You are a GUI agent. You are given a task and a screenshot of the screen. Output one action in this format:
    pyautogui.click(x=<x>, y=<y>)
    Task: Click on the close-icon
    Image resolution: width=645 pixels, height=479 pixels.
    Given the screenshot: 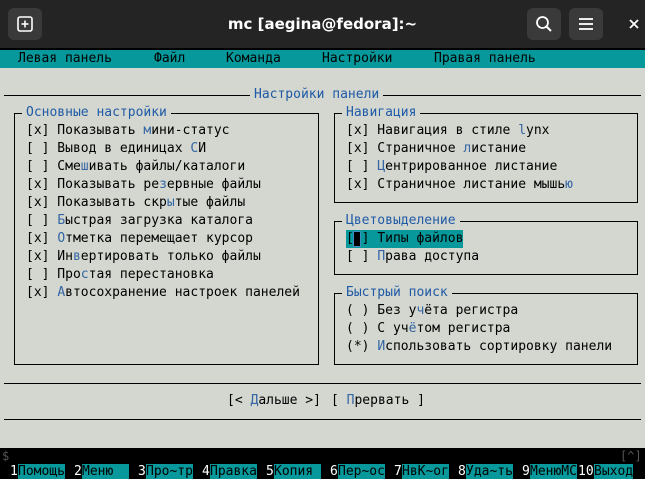 What is the action you would take?
    pyautogui.click(x=634, y=24)
    